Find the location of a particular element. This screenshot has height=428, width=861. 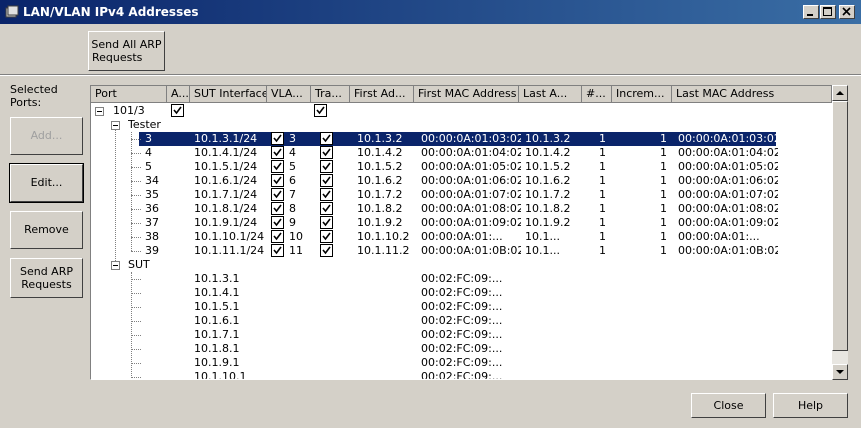

scroll-down-button is located at coordinates (840, 372).